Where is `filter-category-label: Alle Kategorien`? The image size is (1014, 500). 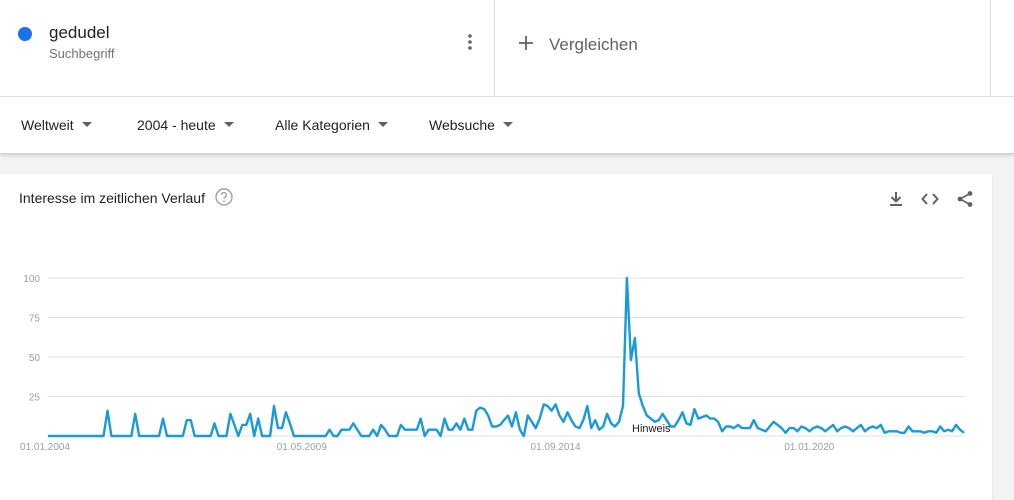
filter-category-label: Alle Kategorien is located at coordinates (322, 125).